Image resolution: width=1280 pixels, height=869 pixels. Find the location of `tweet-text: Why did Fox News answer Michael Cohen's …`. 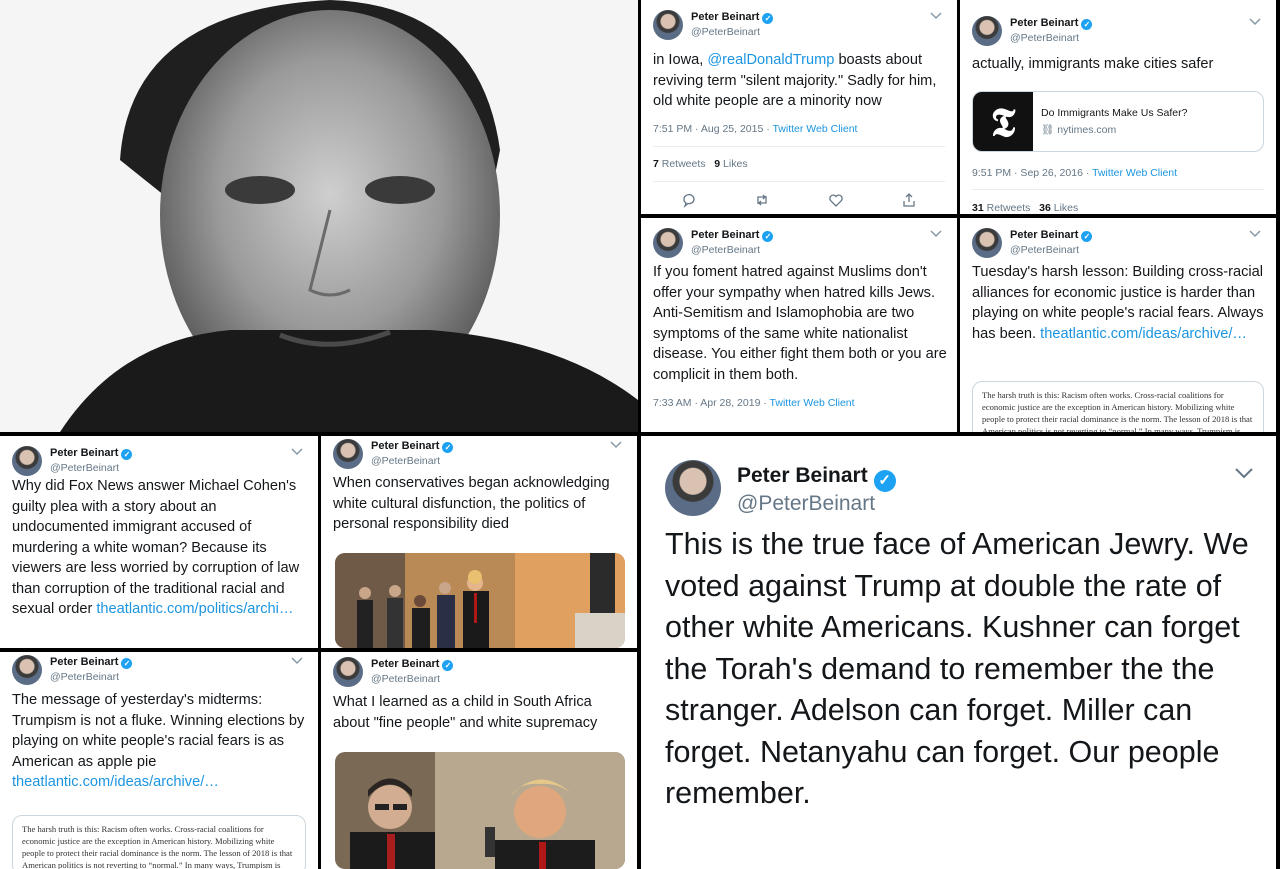

tweet-text: Why did Fox News answer Michael Cohen's … is located at coordinates (156, 547).